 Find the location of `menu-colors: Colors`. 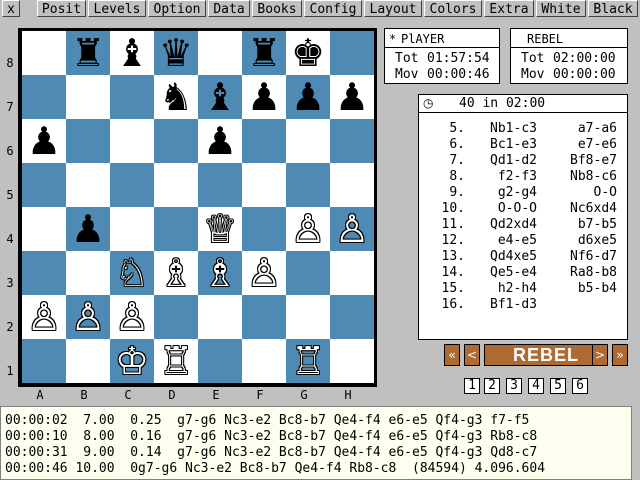

menu-colors: Colors is located at coordinates (453, 8).